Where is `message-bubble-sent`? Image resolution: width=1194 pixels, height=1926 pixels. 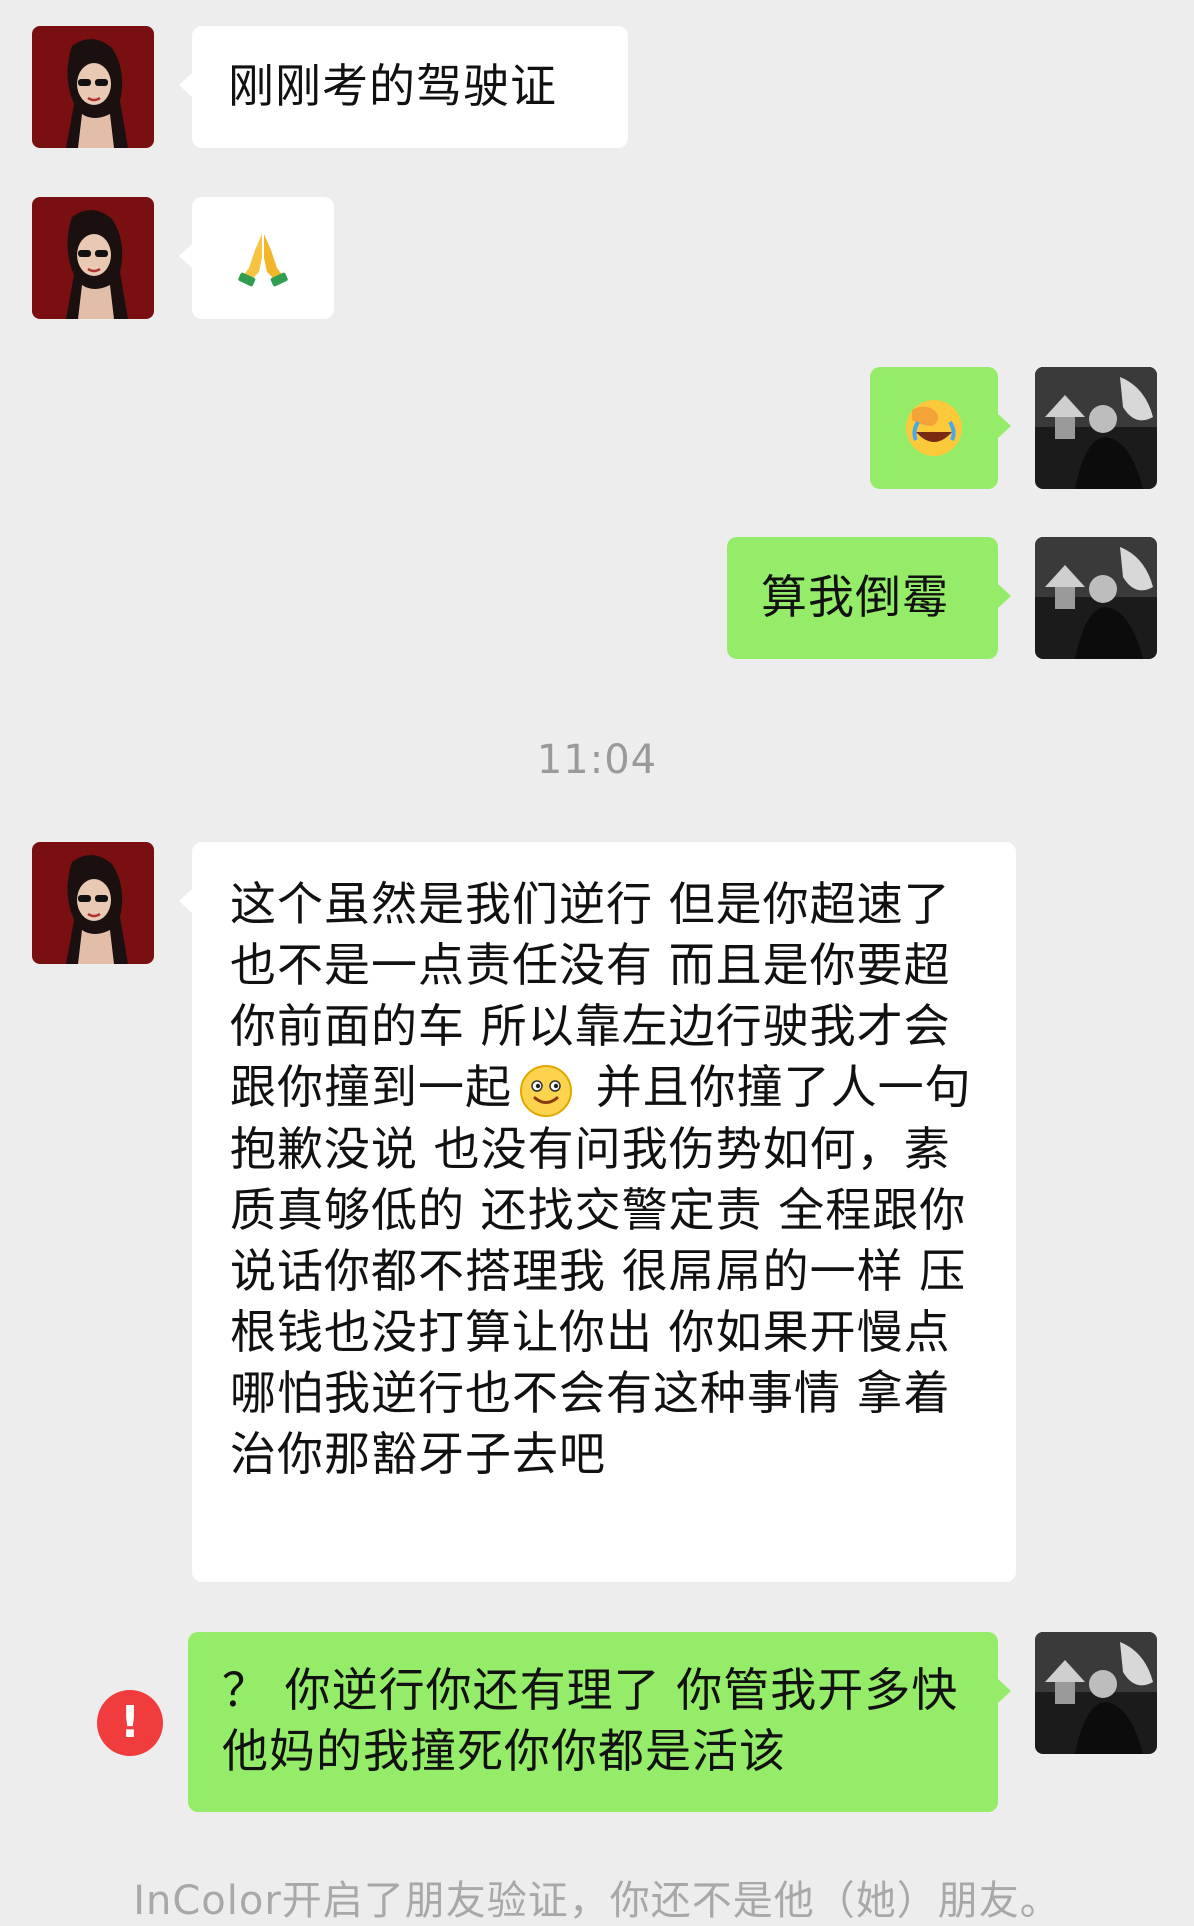
message-bubble-sent is located at coordinates (940, 428).